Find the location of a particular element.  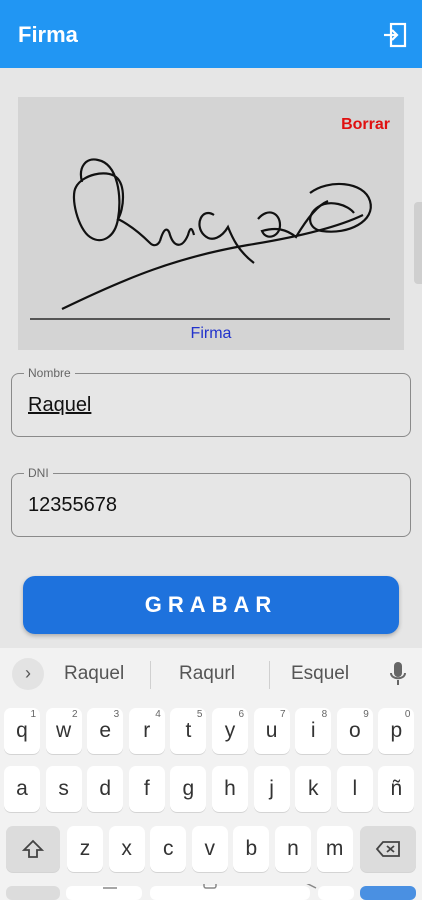

backspace-icon is located at coordinates (387, 849).